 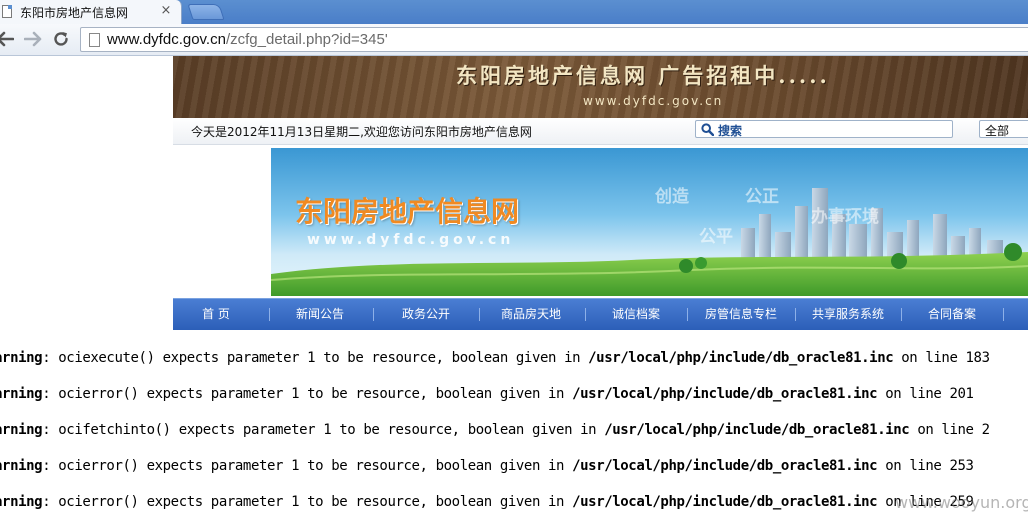 What do you see at coordinates (845, 217) in the screenshot?
I see `hero-word-4: 办事环境` at bounding box center [845, 217].